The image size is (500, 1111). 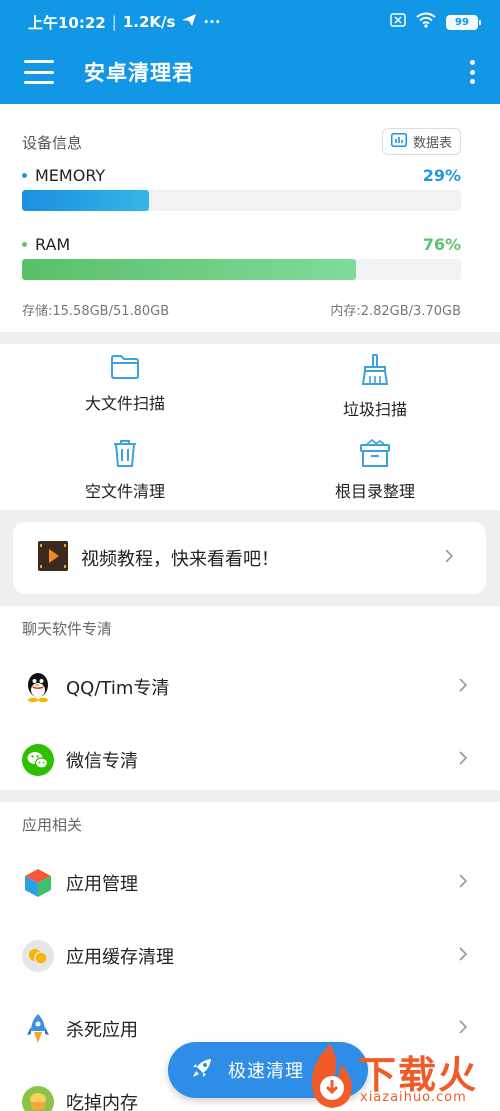 I want to click on memory-progress-fill, so click(x=86, y=200).